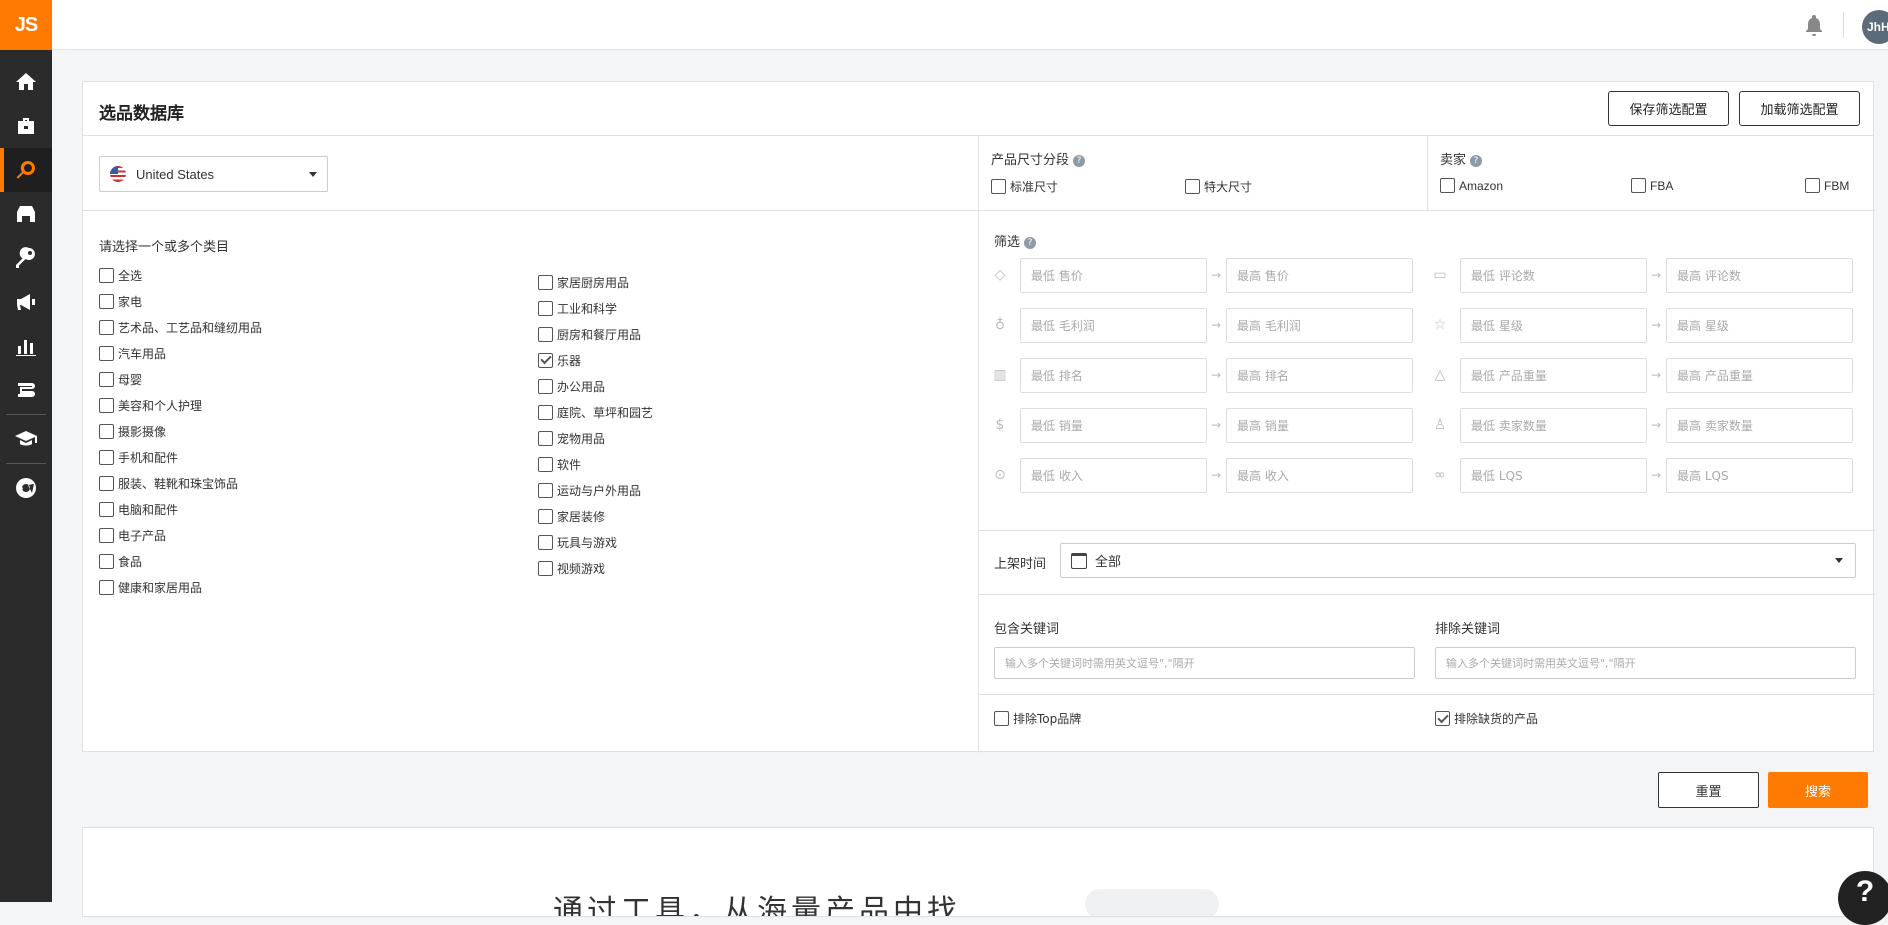 The height and width of the screenshot is (925, 1888). What do you see at coordinates (26, 82) in the screenshot?
I see `sidebar-item-dashboard` at bounding box center [26, 82].